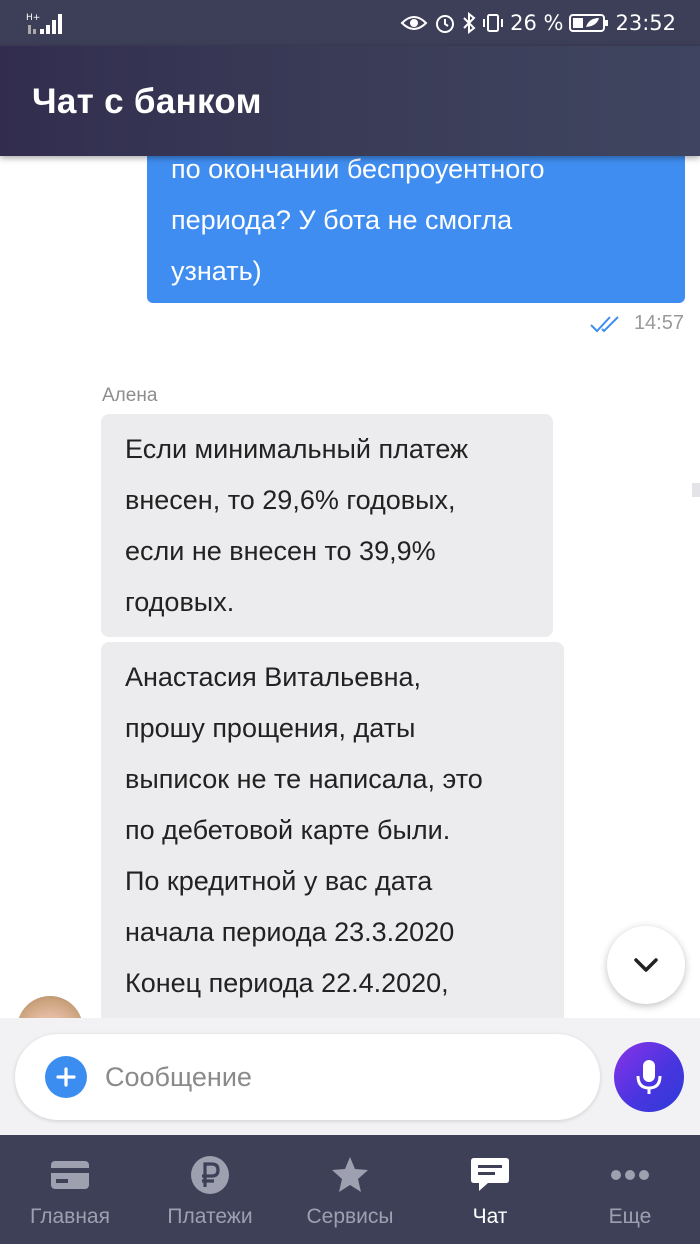  I want to click on composer, so click(350, 1076).